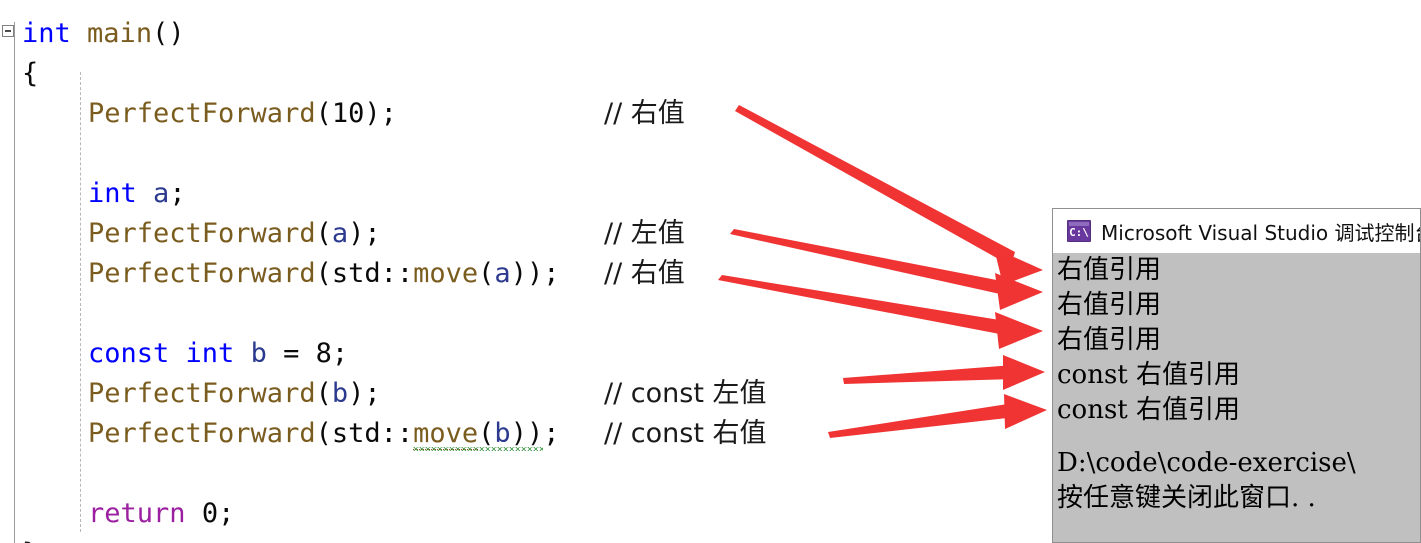 This screenshot has height=543, width=1421. What do you see at coordinates (8, 31) in the screenshot?
I see `collapse-region-icon` at bounding box center [8, 31].